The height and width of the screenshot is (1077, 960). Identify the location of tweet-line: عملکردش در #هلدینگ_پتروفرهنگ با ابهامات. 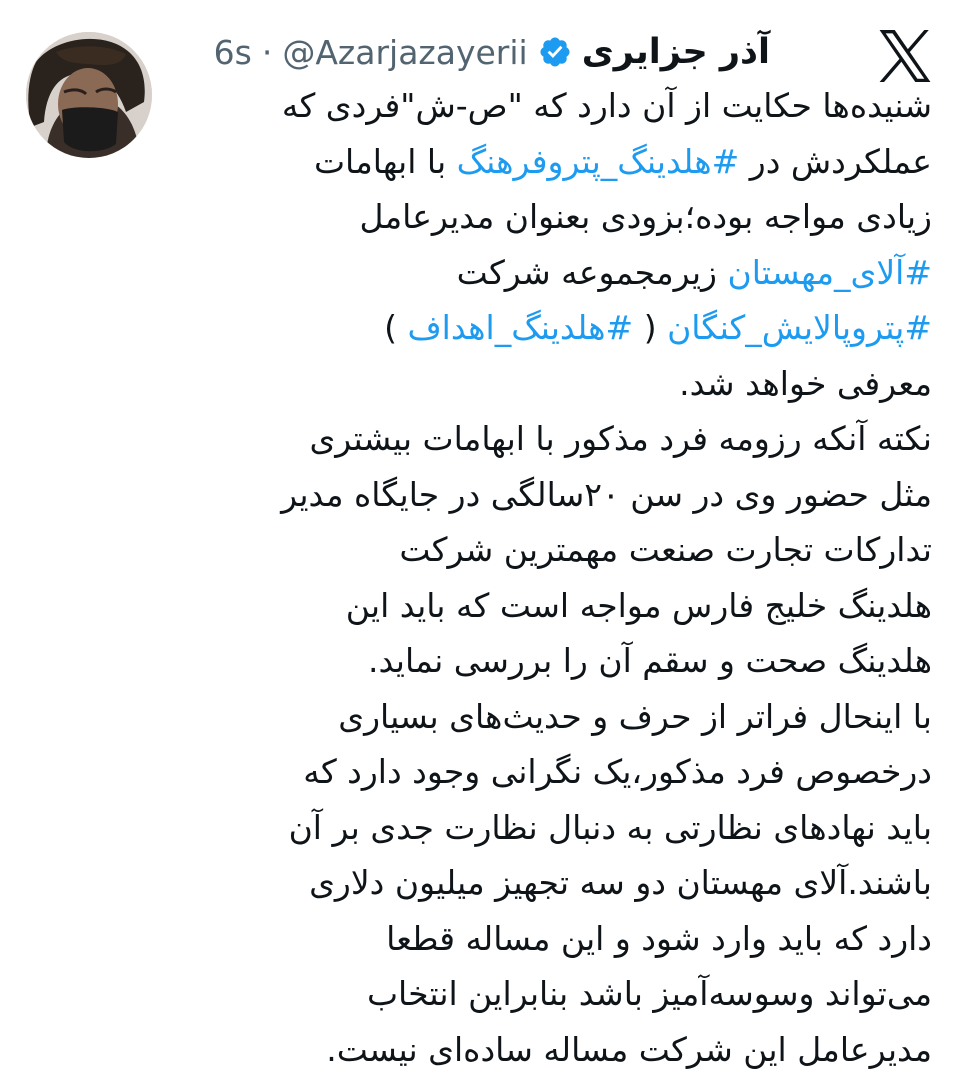
(552, 162).